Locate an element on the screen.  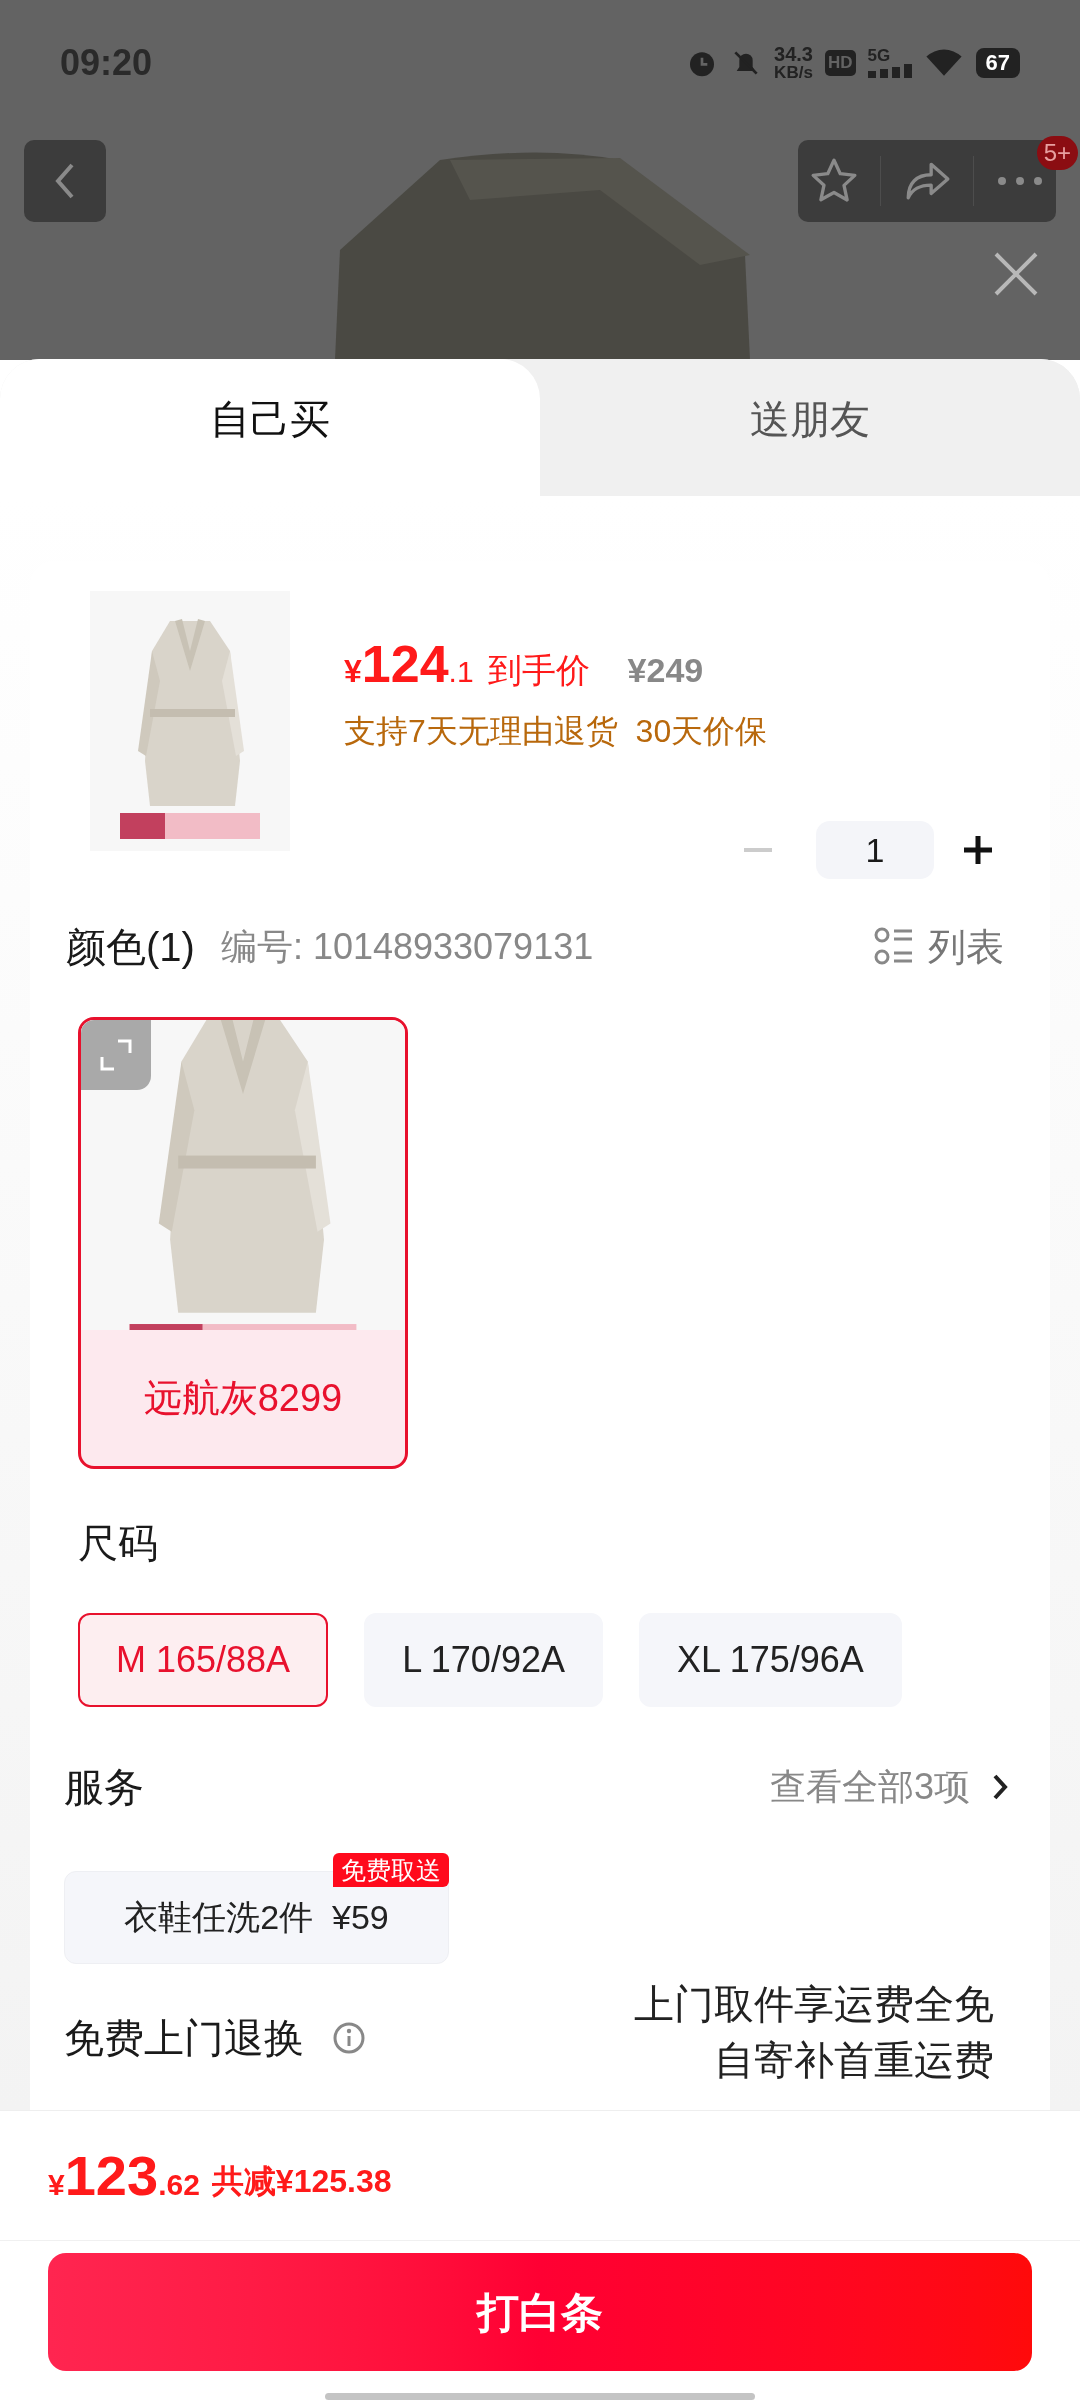
guarantee-text: 支持7天无理由退货 30天价保 is located at coordinates (556, 731).